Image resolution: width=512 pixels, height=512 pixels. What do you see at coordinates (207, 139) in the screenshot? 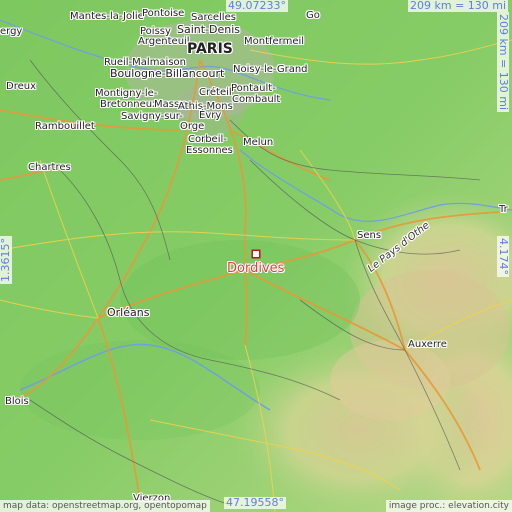
I see `place-label-corbeil: Corbeil-` at bounding box center [207, 139].